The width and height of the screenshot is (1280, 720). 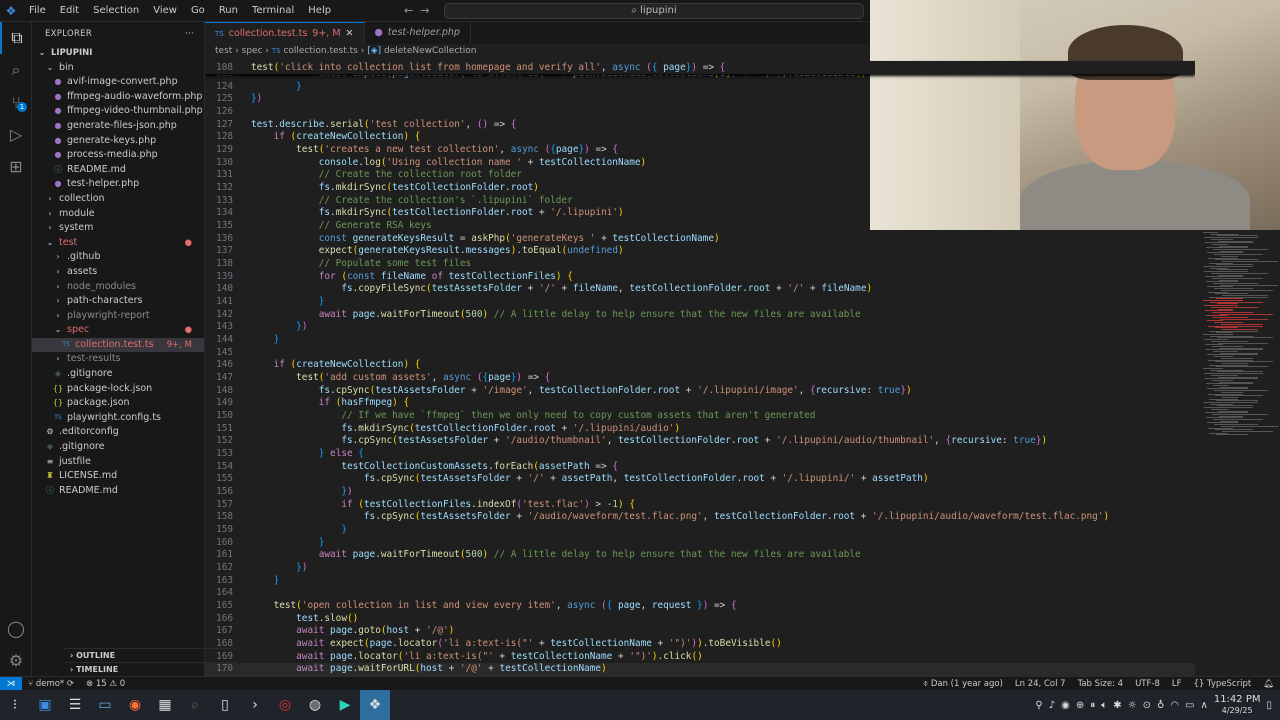 I want to click on run-debug-icon: ▷, so click(x=16, y=134).